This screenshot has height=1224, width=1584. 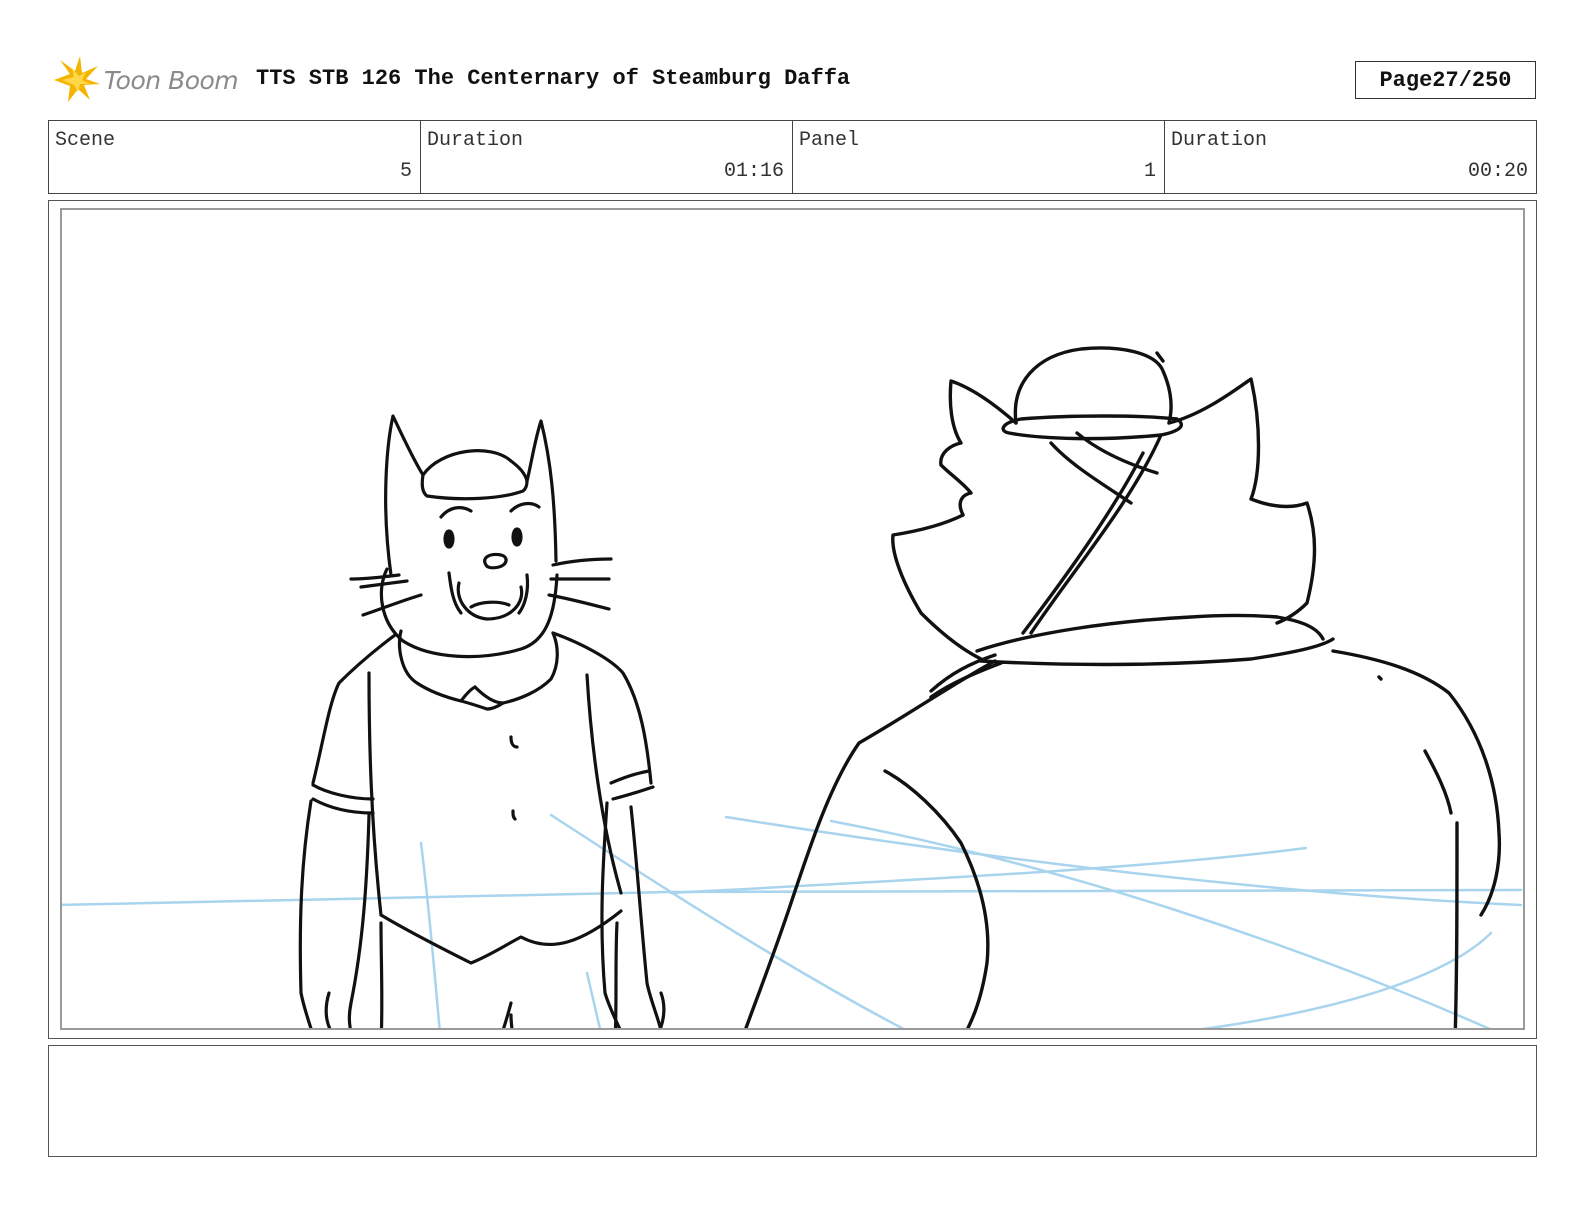 I want to click on toon-boom-logo: Toon Boom, so click(x=144, y=80).